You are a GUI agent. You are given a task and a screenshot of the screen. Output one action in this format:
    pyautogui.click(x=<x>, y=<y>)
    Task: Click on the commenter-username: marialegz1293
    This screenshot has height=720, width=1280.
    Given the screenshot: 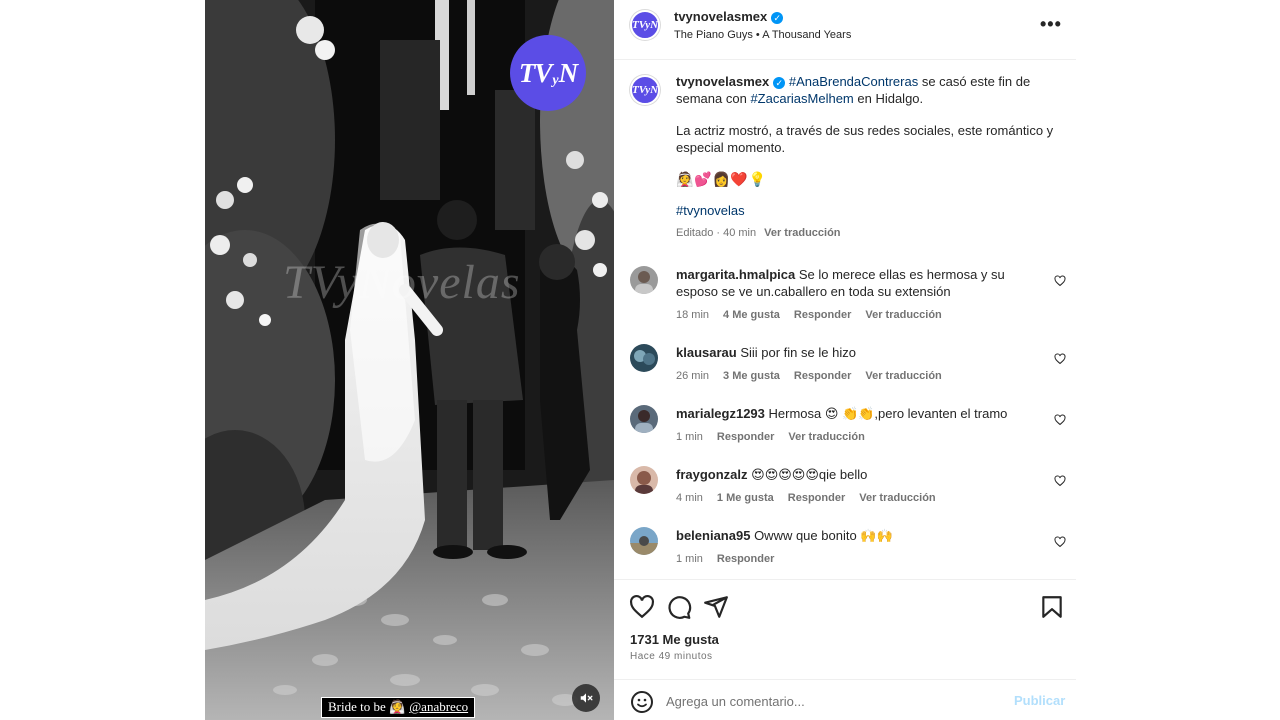 What is the action you would take?
    pyautogui.click(x=720, y=413)
    